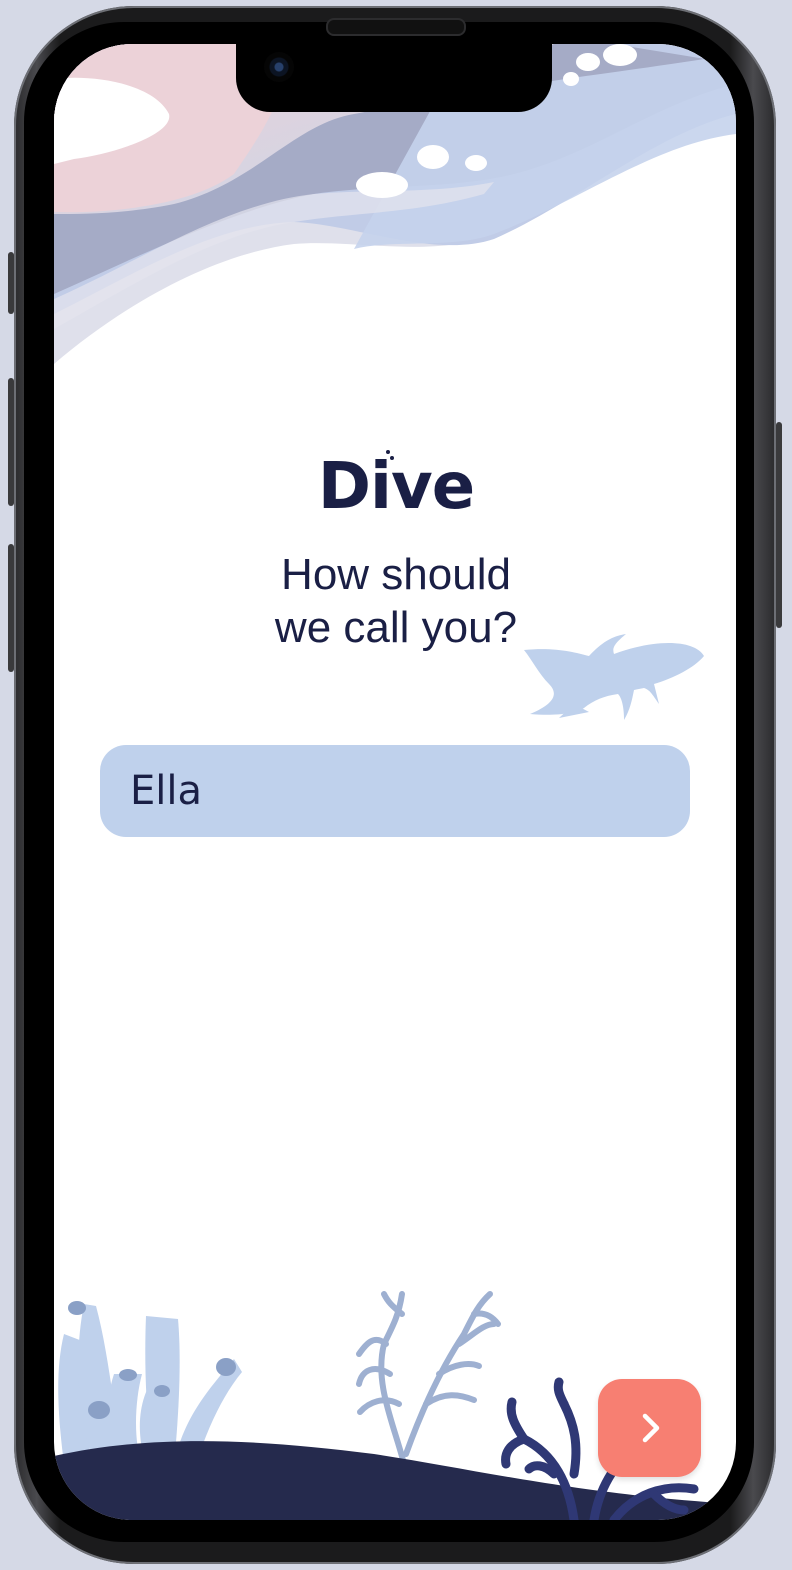 The height and width of the screenshot is (1570, 792). Describe the element at coordinates (279, 67) in the screenshot. I see `camera-lens` at that location.